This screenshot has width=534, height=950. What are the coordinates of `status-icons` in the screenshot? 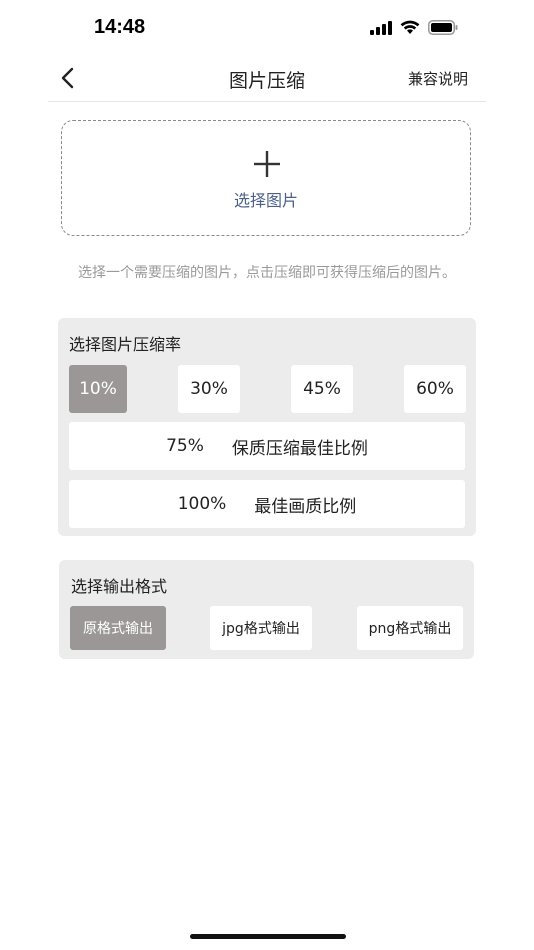 It's located at (414, 27).